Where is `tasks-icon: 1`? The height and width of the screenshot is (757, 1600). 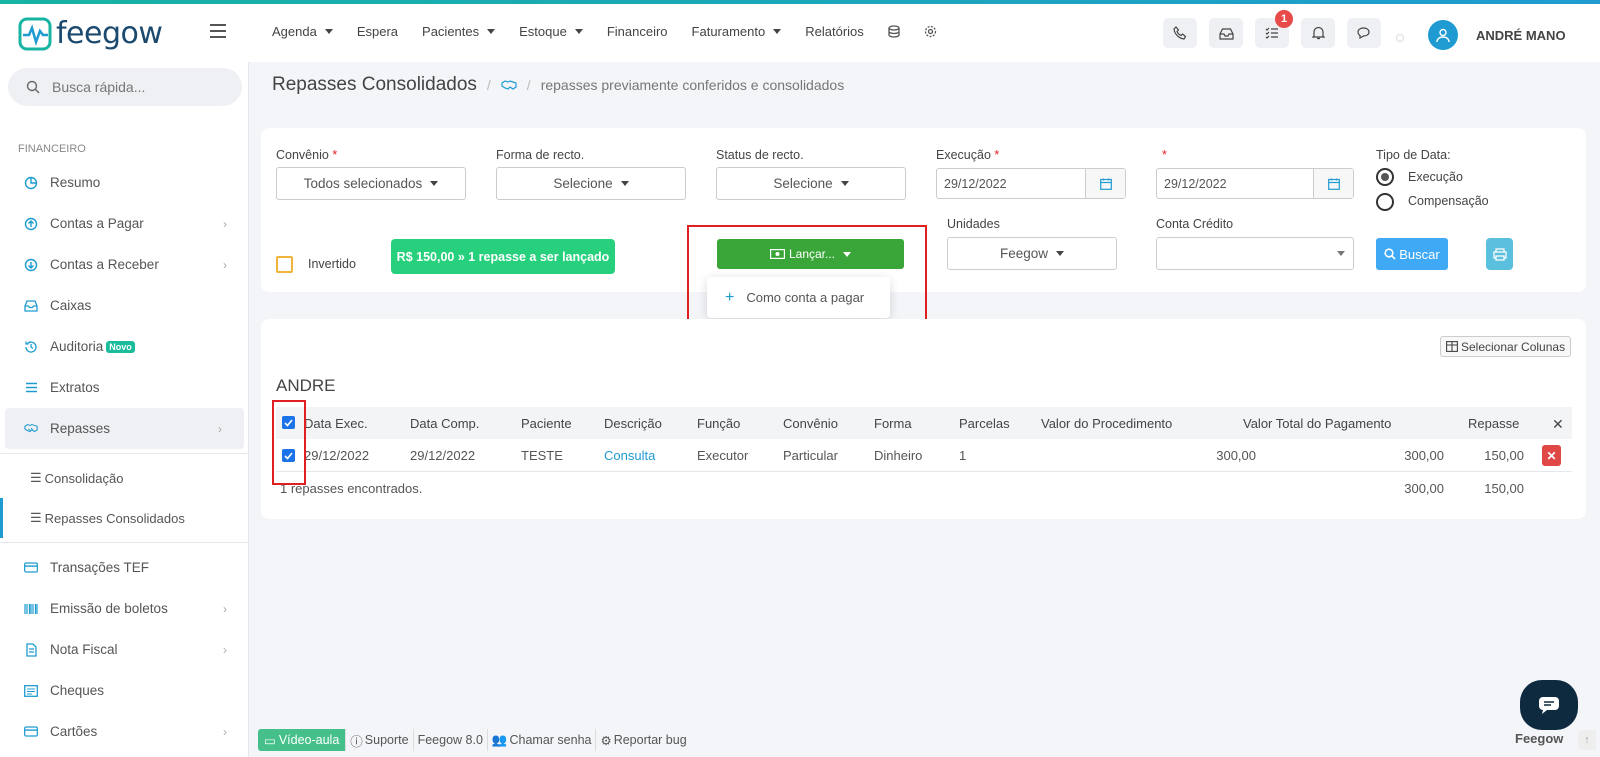 tasks-icon: 1 is located at coordinates (1274, 29).